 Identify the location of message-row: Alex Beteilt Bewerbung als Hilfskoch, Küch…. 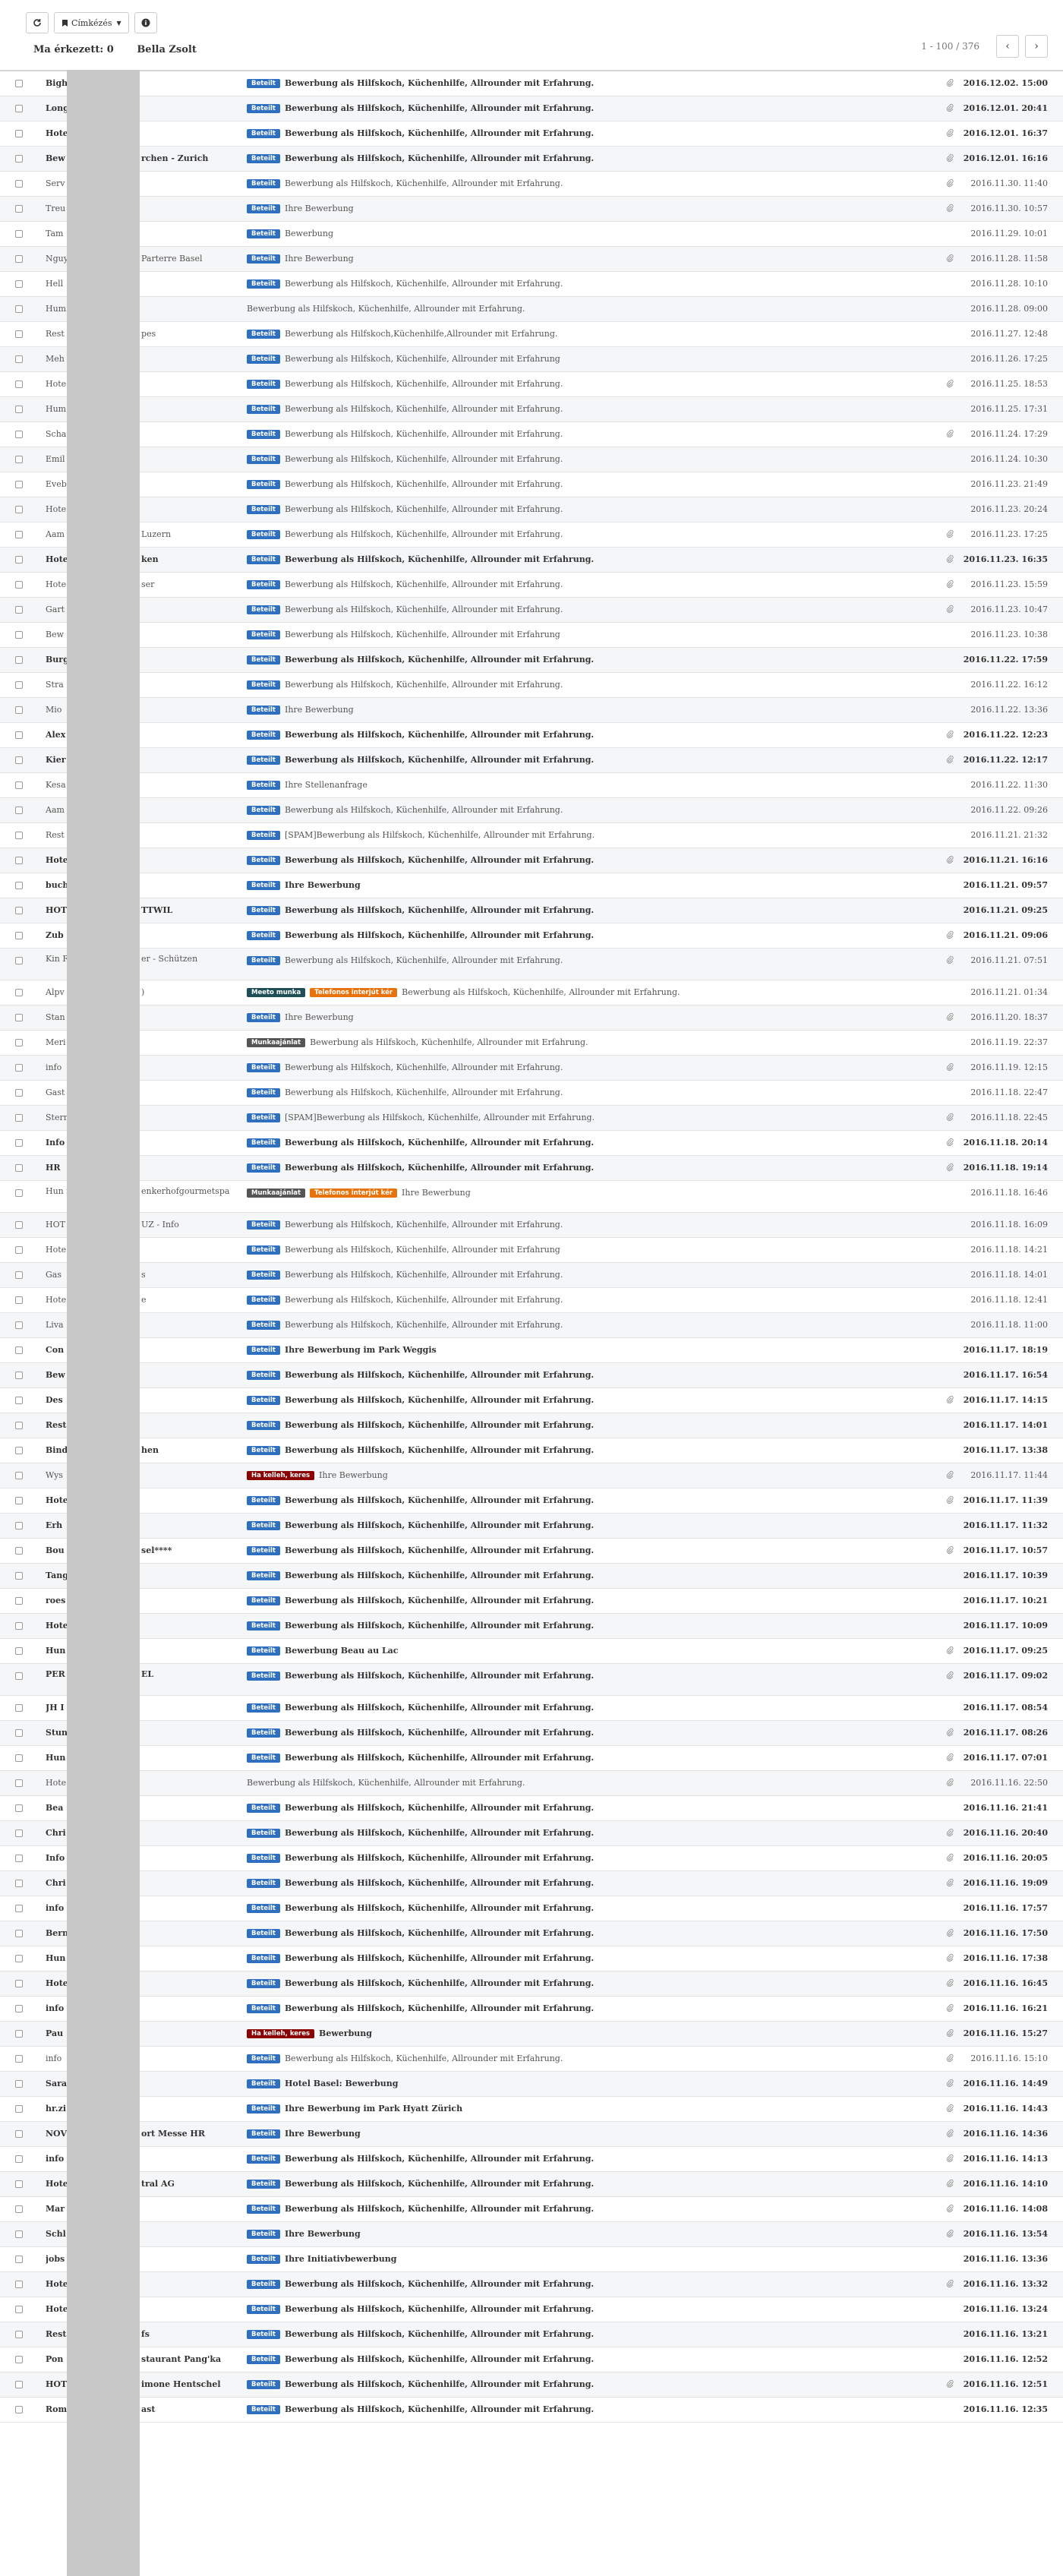
(531, 735).